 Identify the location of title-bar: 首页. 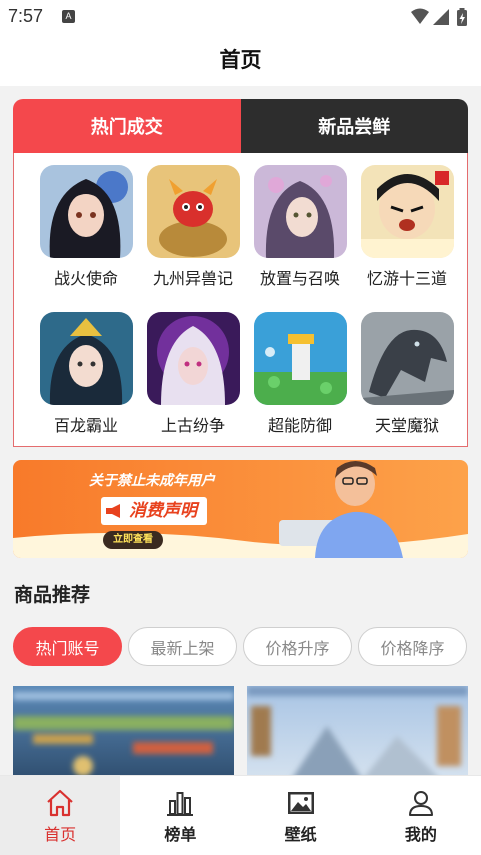
(240, 60).